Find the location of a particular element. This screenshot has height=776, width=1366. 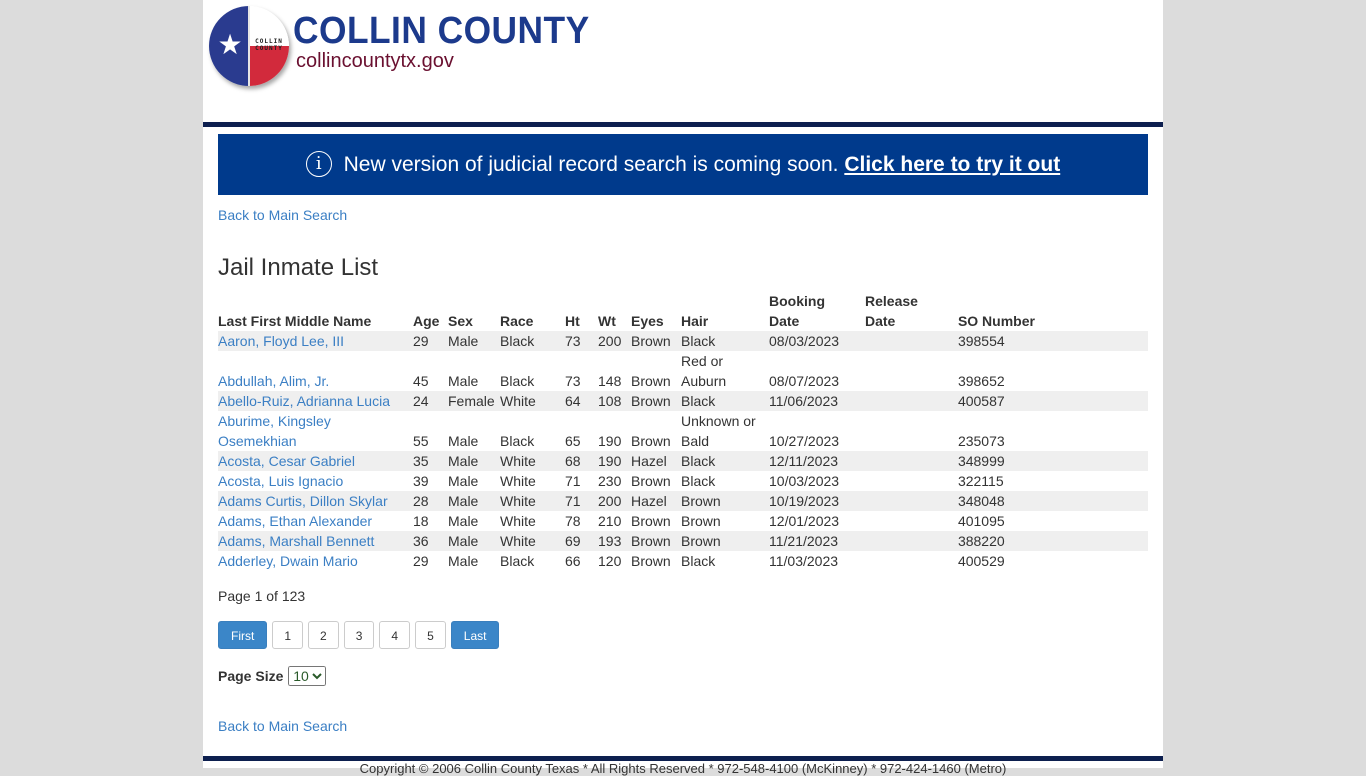

column-header-hair: Hair is located at coordinates (695, 321).